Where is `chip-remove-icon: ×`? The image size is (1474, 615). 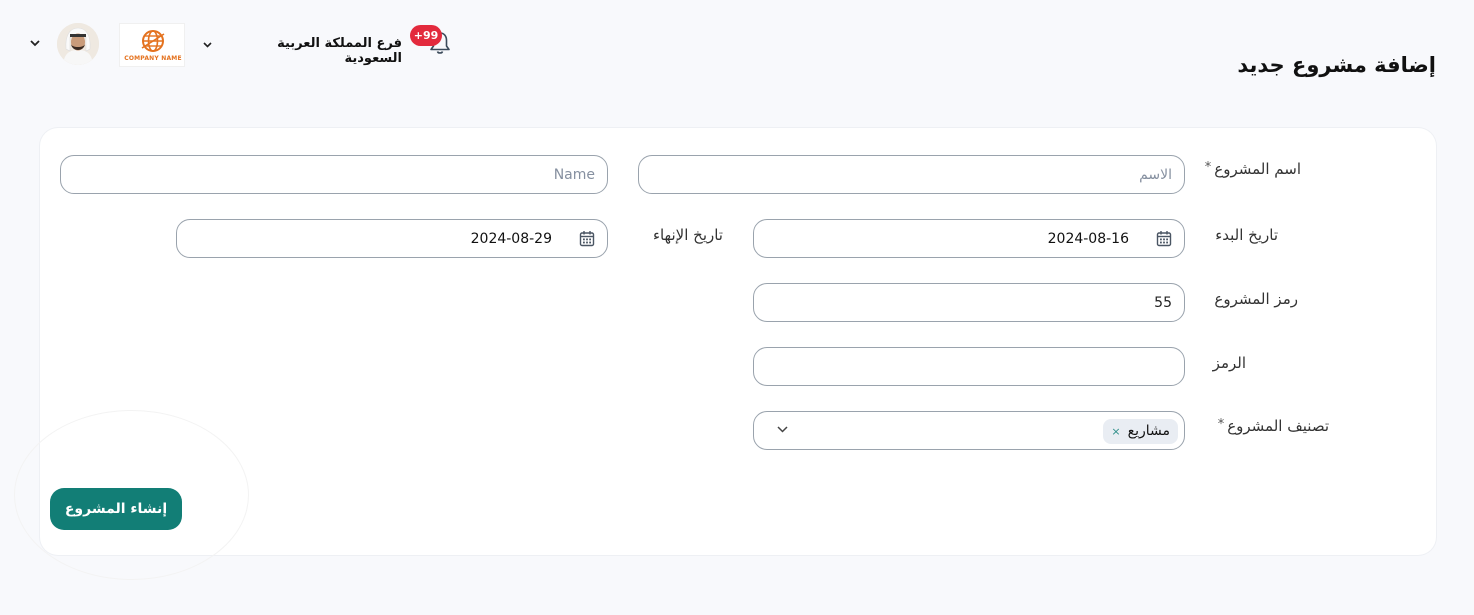
chip-remove-icon: × is located at coordinates (1115, 431).